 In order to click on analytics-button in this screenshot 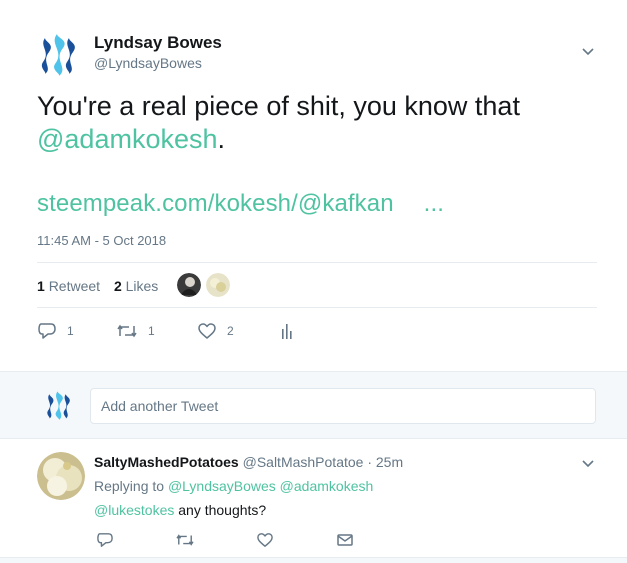, I will do `click(292, 331)`.